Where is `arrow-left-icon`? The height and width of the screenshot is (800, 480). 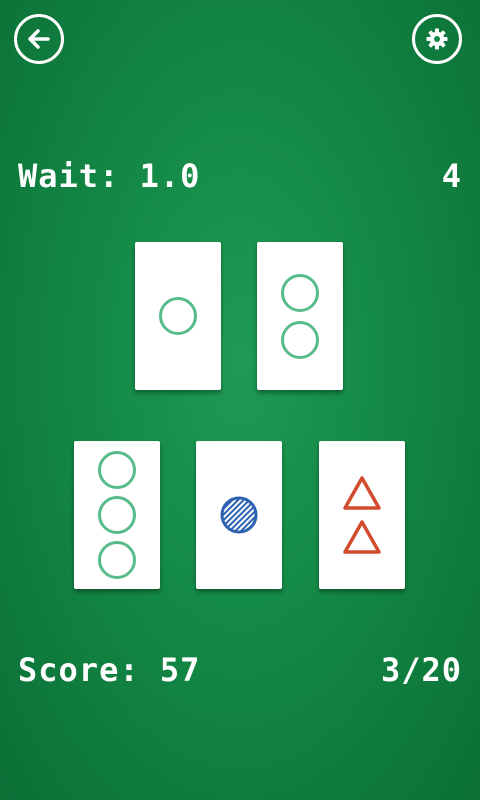
arrow-left-icon is located at coordinates (39, 39).